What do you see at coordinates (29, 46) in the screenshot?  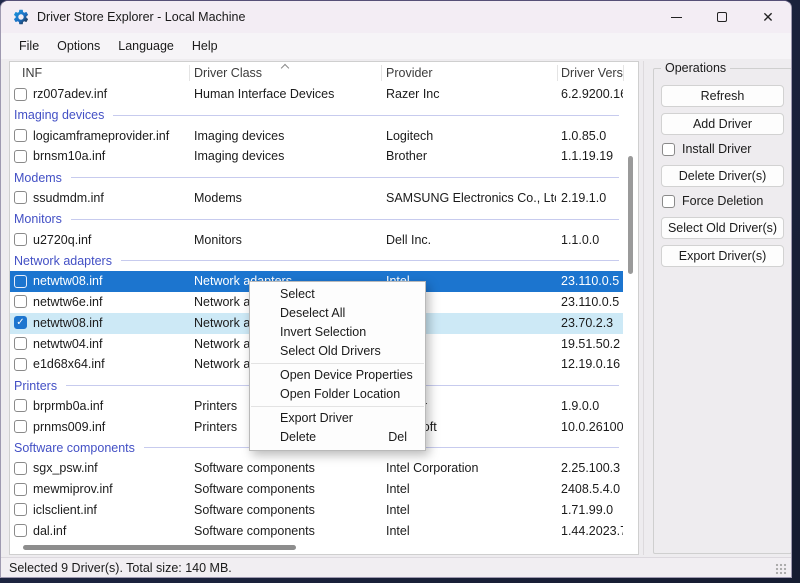 I see `menu-file: File` at bounding box center [29, 46].